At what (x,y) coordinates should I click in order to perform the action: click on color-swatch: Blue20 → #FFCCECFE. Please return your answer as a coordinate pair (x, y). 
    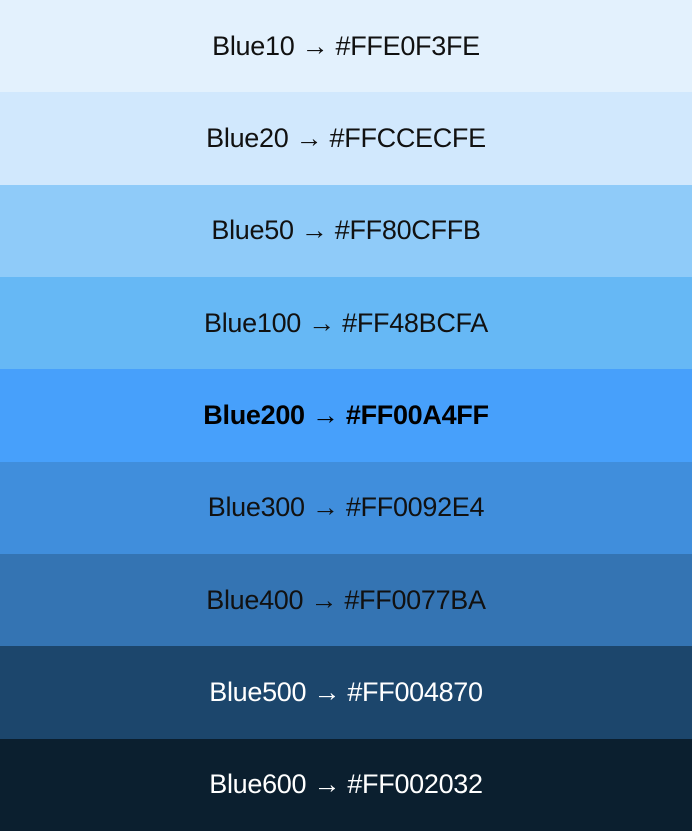
    Looking at the image, I should click on (346, 138).